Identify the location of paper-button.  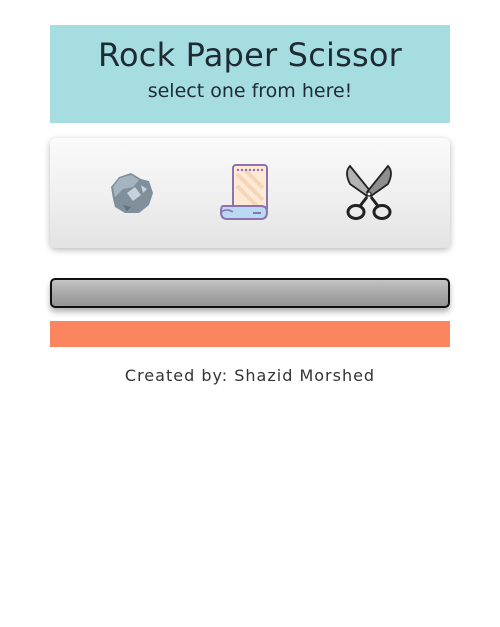
(250, 193).